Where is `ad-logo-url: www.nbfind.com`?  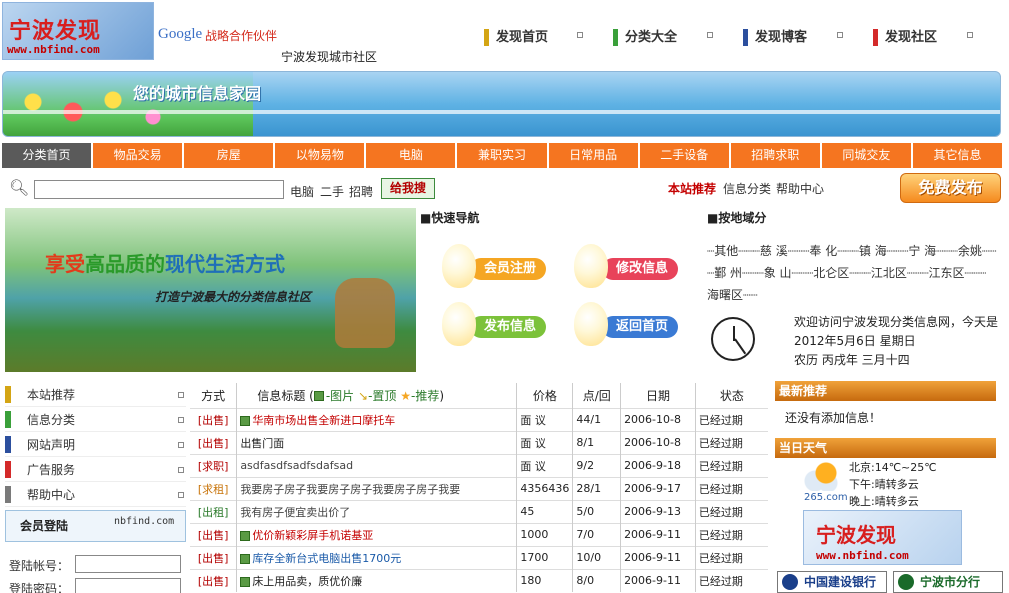
ad-logo-url: www.nbfind.com is located at coordinates (862, 555).